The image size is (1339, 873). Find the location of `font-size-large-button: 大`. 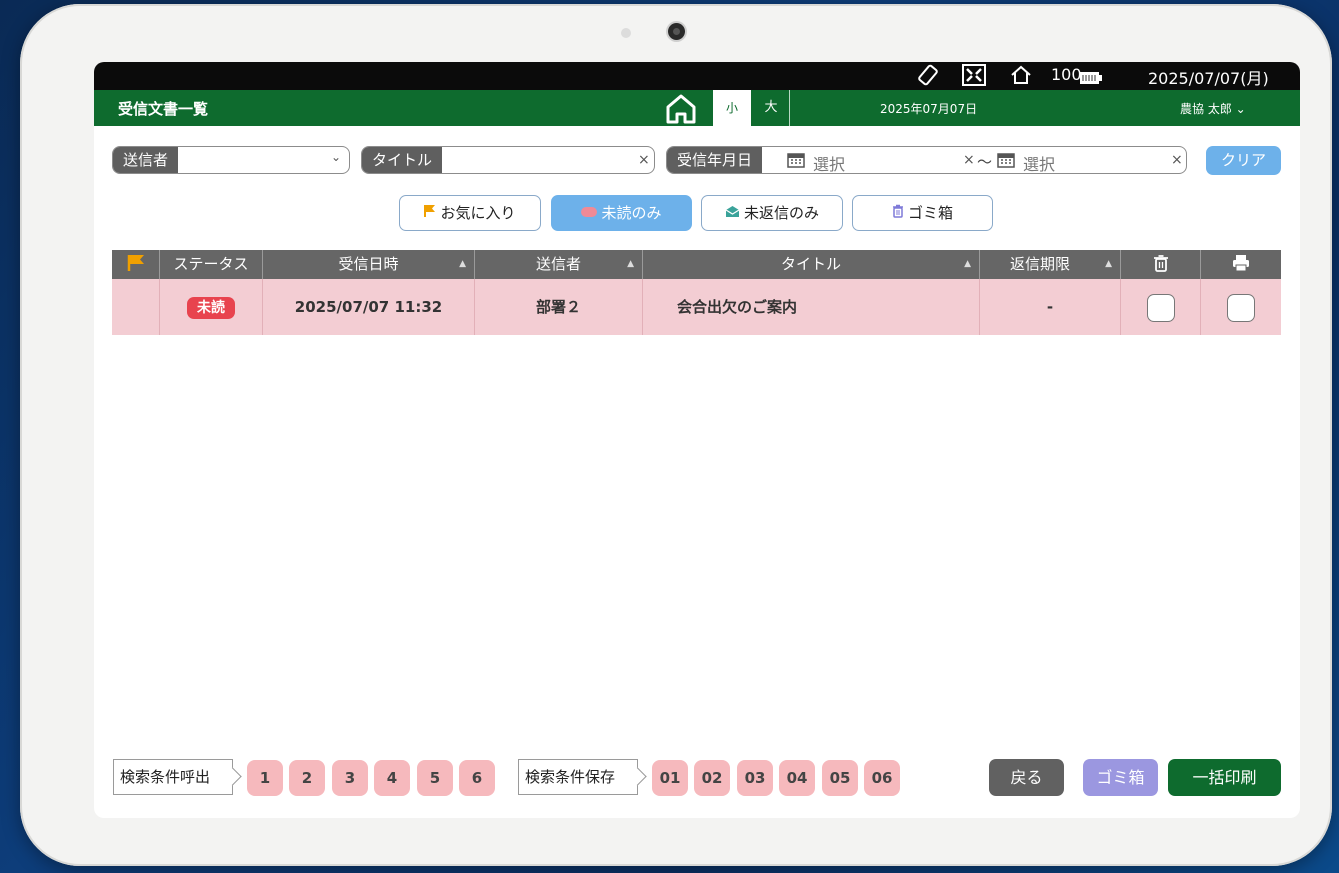

font-size-large-button: 大 is located at coordinates (771, 108).